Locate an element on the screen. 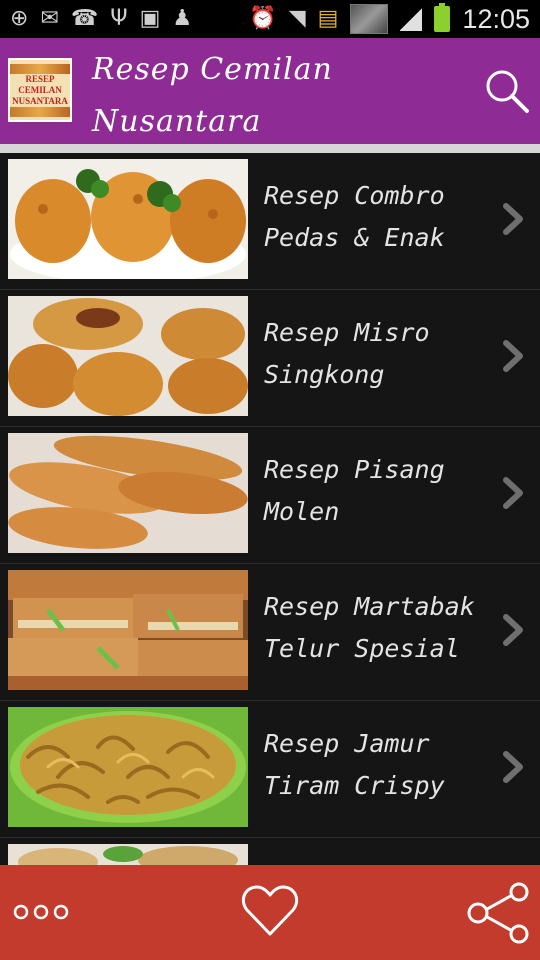  pisang-molen-photo is located at coordinates (128, 493).